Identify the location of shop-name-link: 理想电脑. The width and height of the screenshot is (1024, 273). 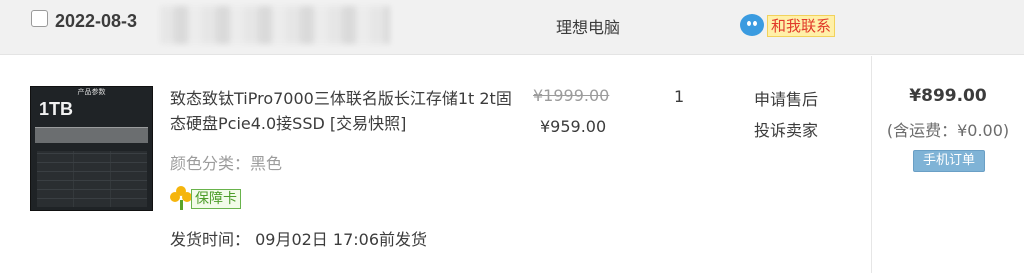
(588, 26).